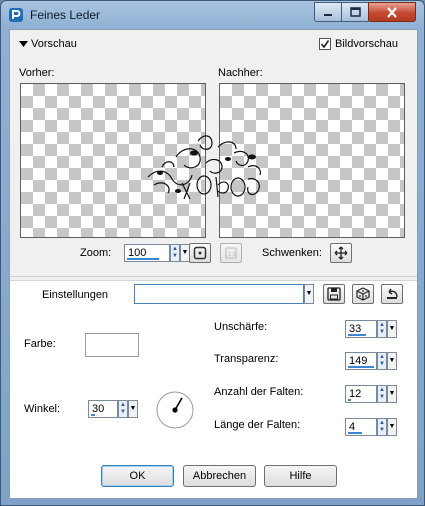 Image resolution: width=425 pixels, height=506 pixels. I want to click on preset-combo, so click(219, 294).